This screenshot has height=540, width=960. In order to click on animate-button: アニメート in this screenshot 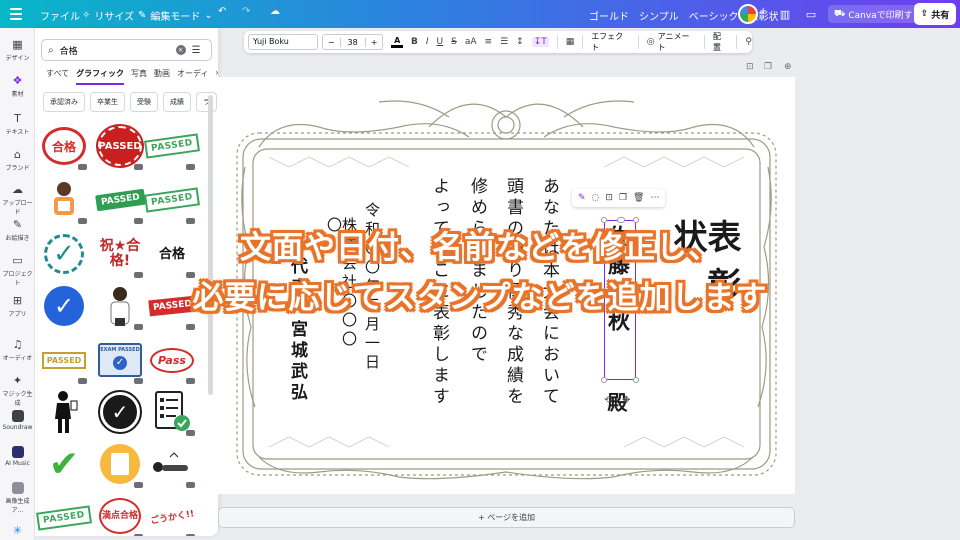, I will do `click(677, 42)`.